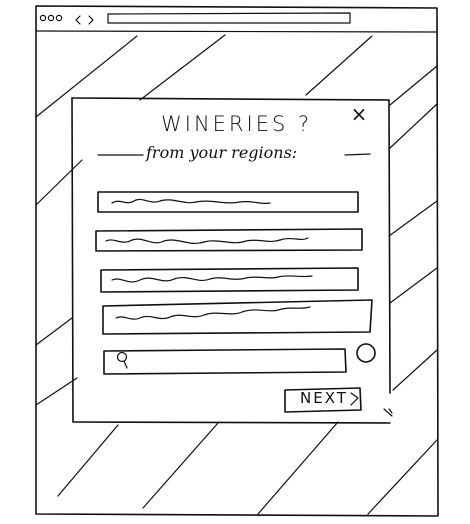  I want to click on resize-handle-icon, so click(388, 412).